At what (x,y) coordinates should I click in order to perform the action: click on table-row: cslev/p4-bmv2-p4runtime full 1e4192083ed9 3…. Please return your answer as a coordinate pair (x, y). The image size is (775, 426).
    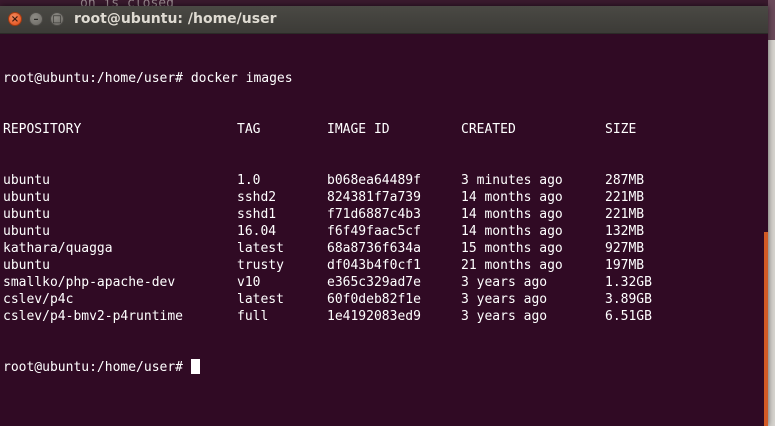
    Looking at the image, I should click on (382, 316).